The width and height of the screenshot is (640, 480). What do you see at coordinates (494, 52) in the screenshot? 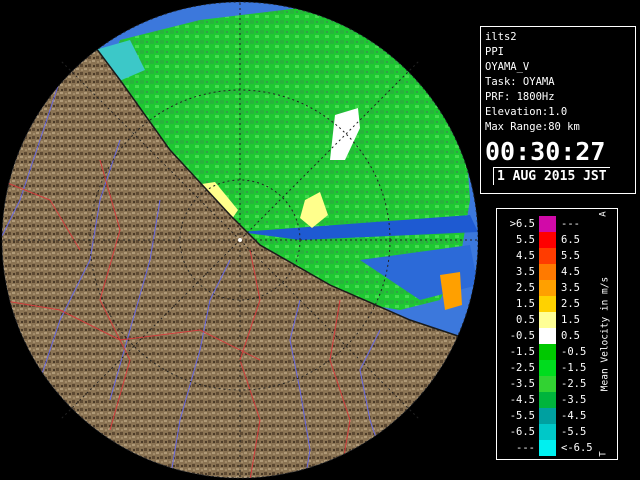
I see `scan-type: PPI` at bounding box center [494, 52].